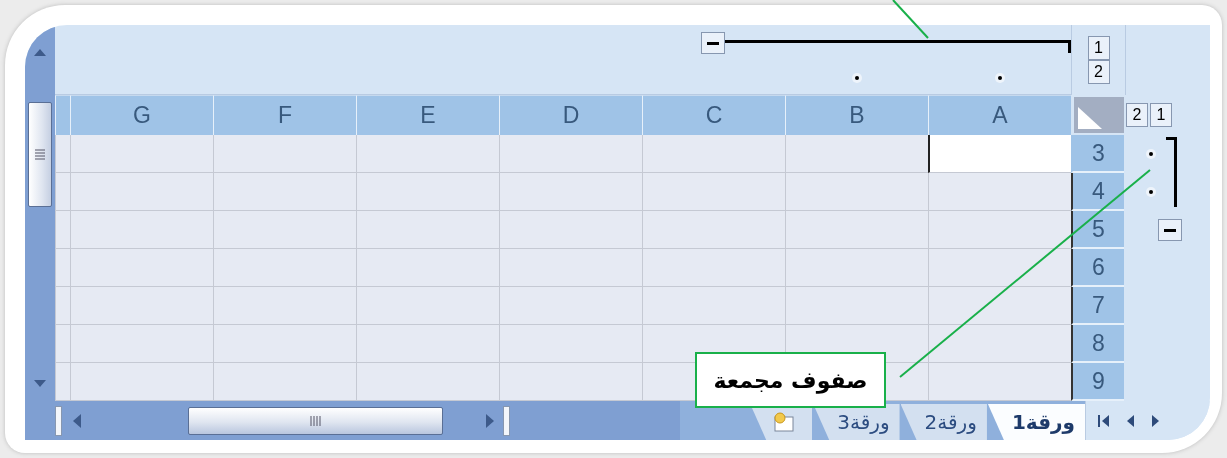 This screenshot has height=458, width=1227. I want to click on select-all-button, so click(1099, 115).